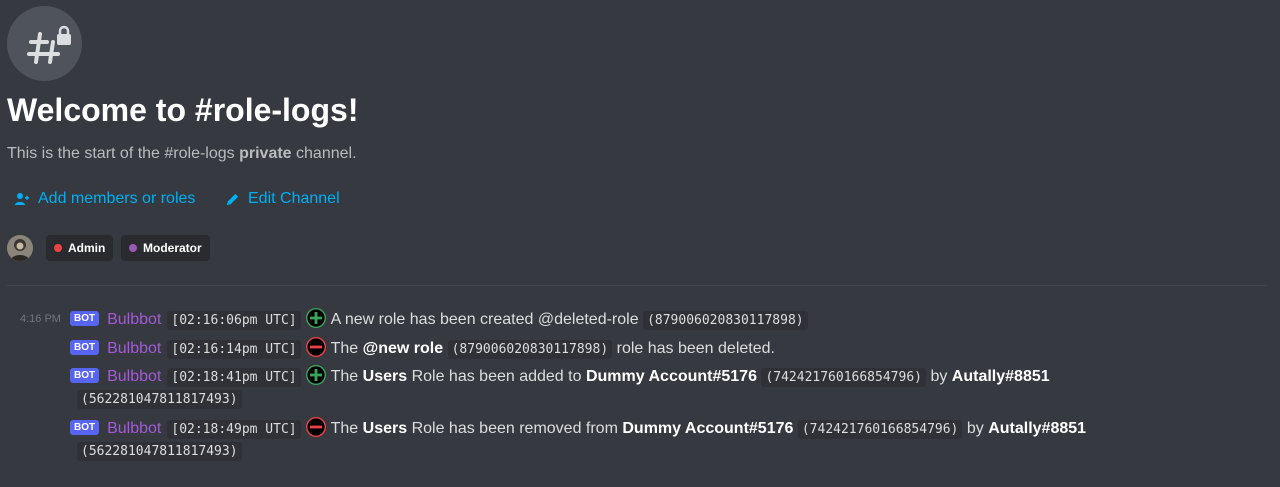 The image size is (1280, 487). I want to click on role-pill-admin: Admin, so click(80, 248).